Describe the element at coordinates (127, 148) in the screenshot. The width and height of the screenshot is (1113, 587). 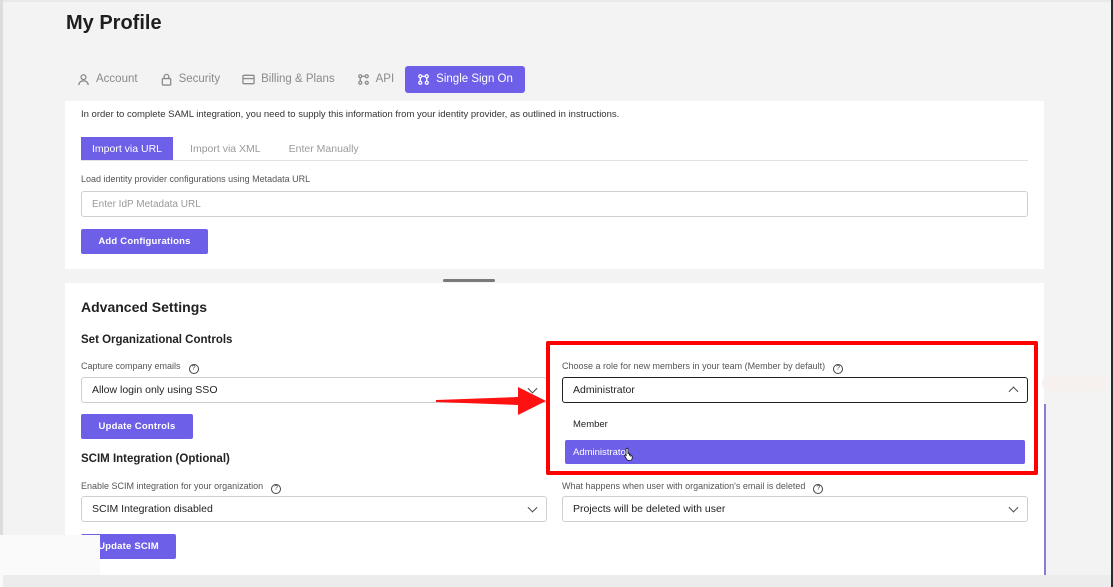
I see `subtab-import-url: Import via URL` at that location.